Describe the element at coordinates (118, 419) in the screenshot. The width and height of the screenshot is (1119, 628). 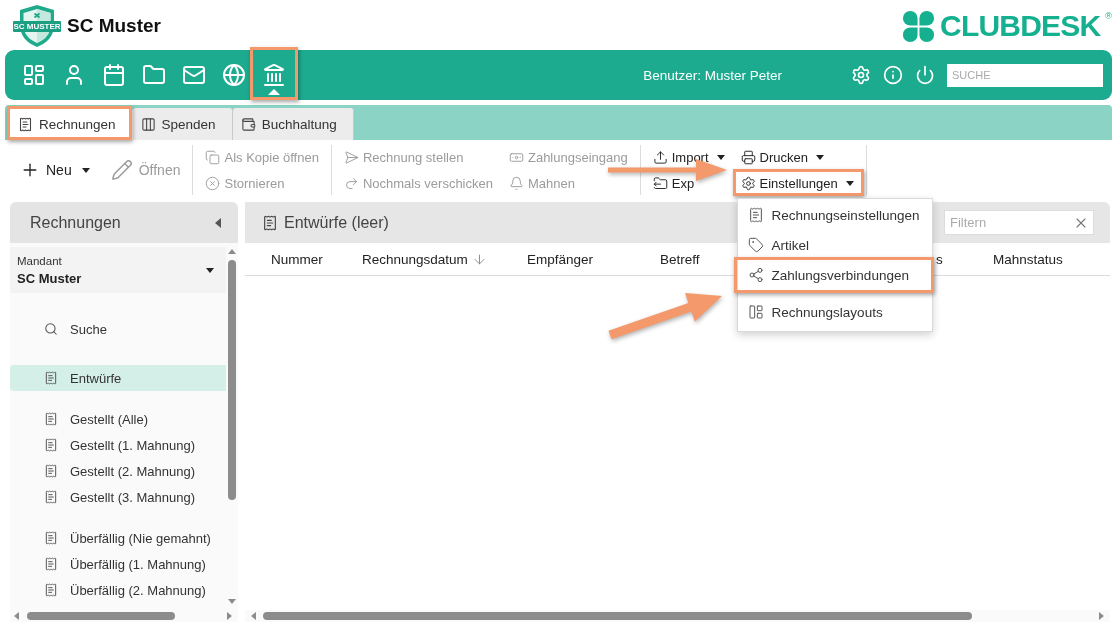
I see `sidebar-item: Gestellt (Alle)` at that location.